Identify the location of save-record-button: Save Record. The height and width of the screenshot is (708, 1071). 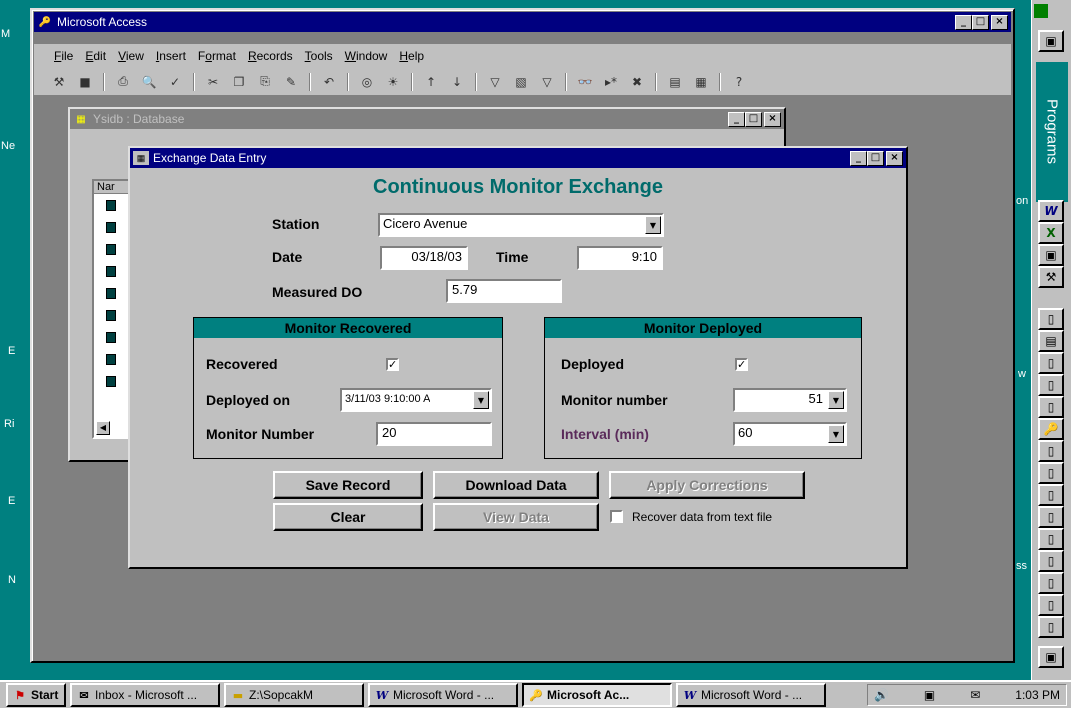
(348, 485).